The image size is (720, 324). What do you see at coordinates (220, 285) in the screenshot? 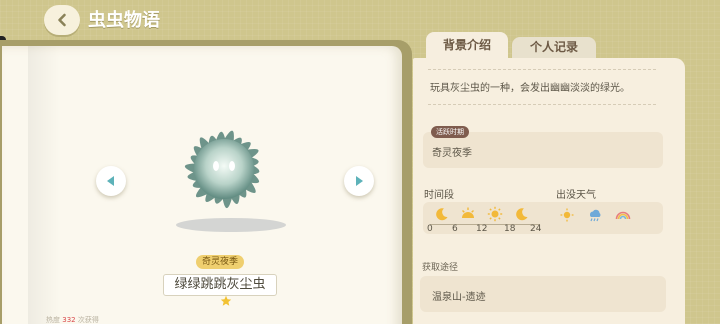
I see `creature-name: 绿绿跳跳灰尘虫` at bounding box center [220, 285].